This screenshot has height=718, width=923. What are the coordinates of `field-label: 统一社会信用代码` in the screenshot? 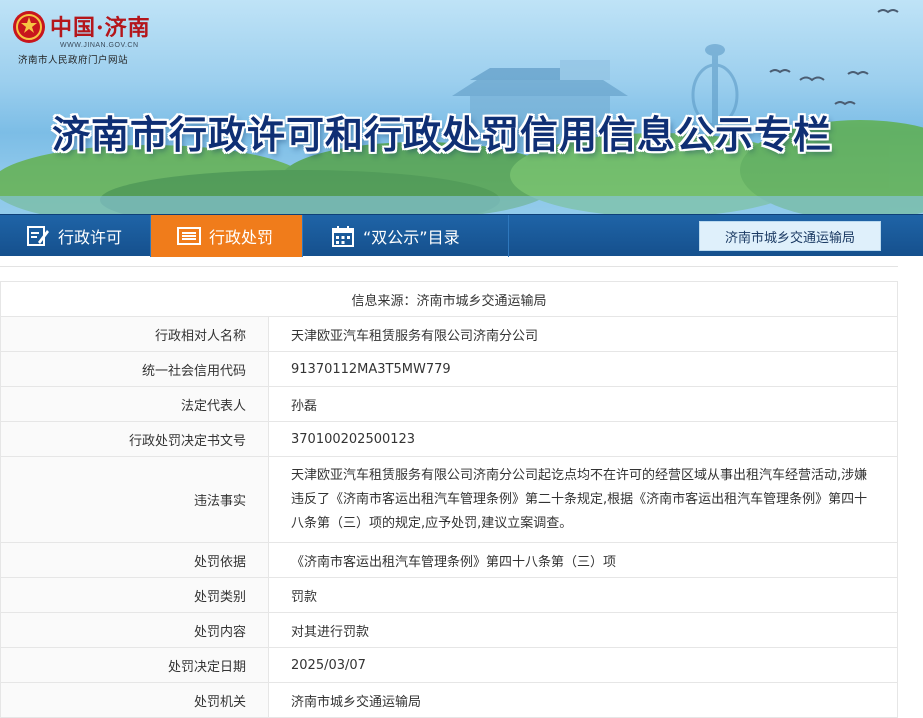 It's located at (134, 369).